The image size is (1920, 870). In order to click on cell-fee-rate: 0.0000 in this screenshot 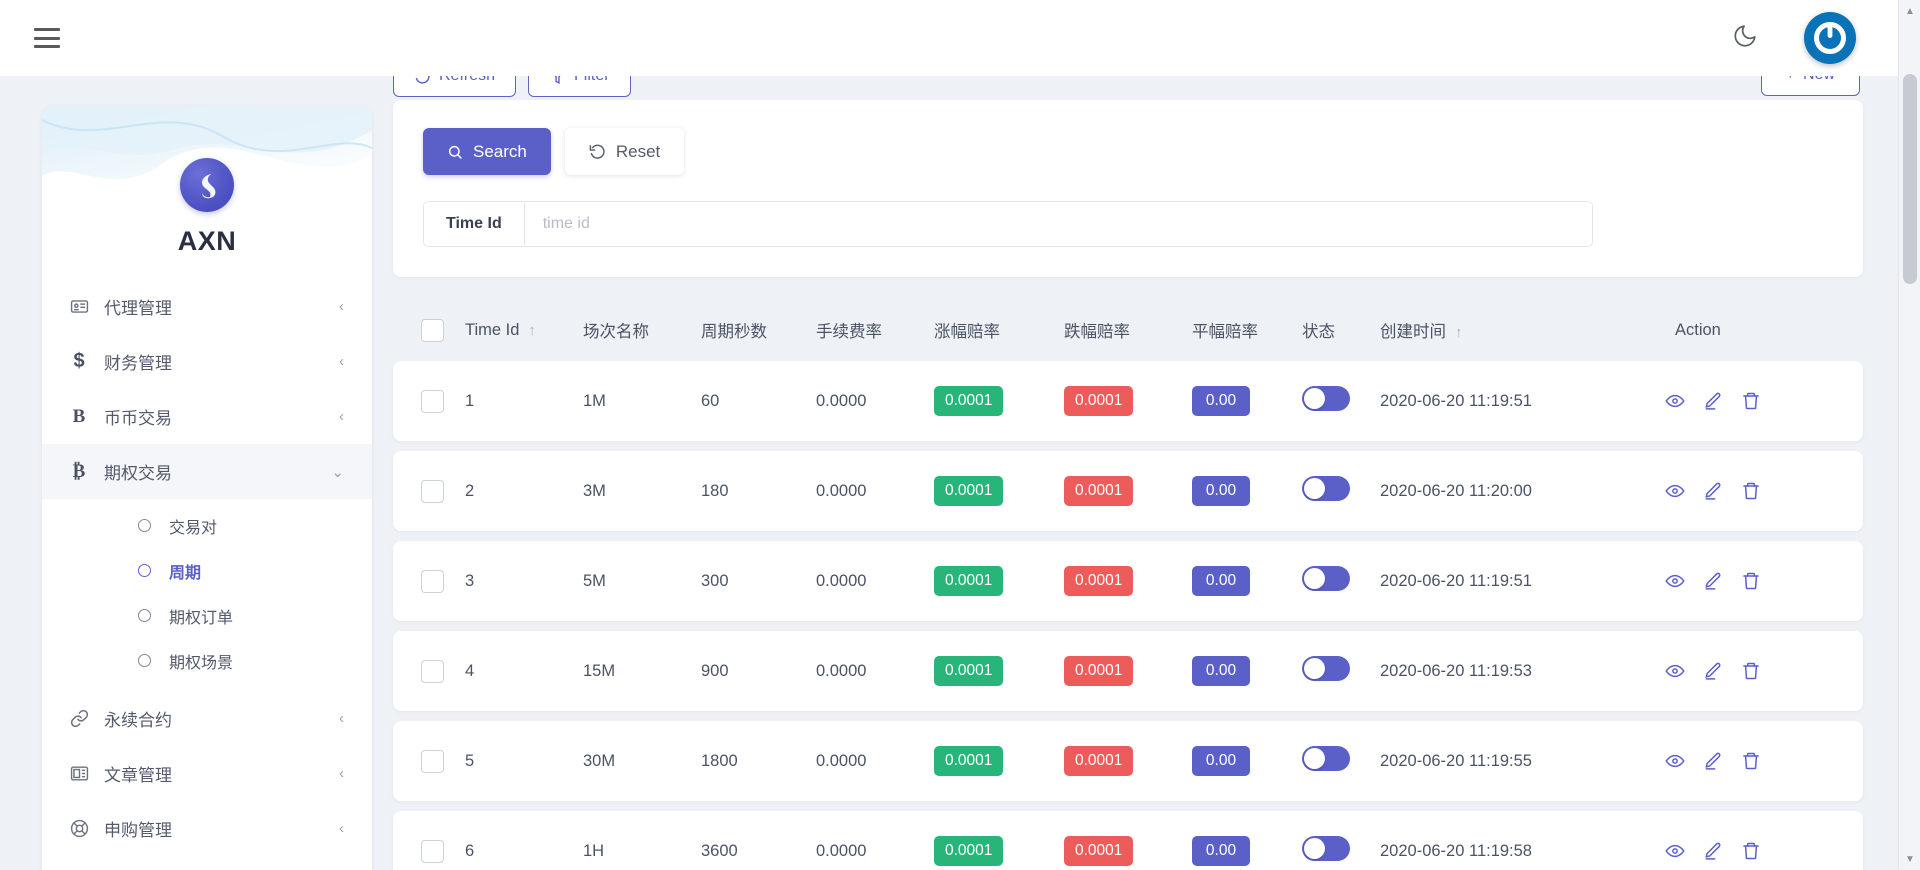, I will do `click(841, 400)`.